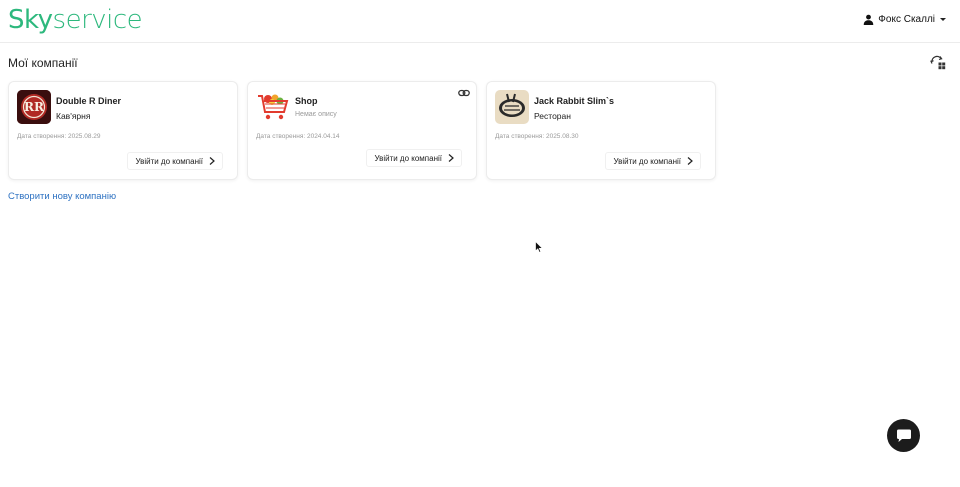 The width and height of the screenshot is (960, 487). I want to click on user-icon, so click(869, 19).